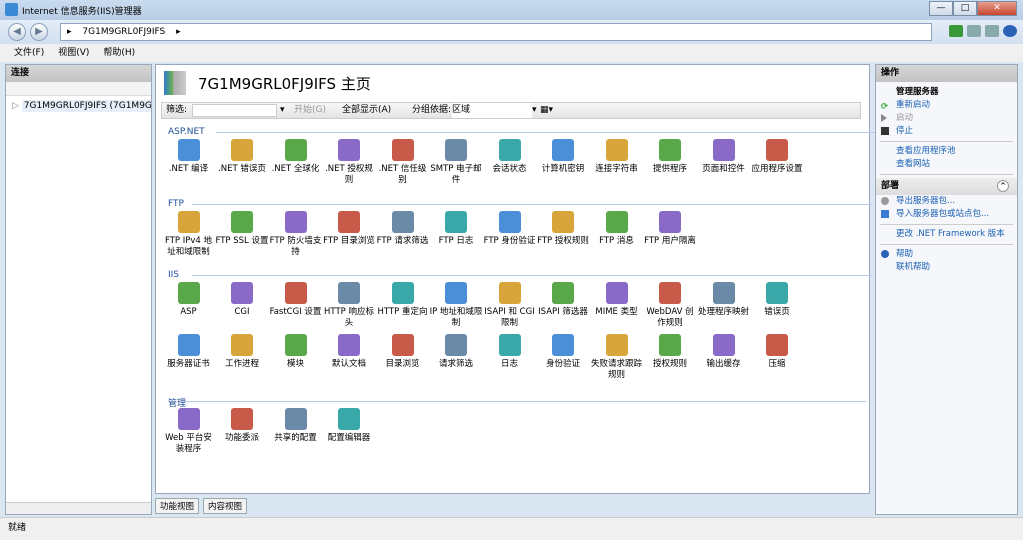 This screenshot has height=540, width=1023. I want to click on stop-icon, so click(974, 31).